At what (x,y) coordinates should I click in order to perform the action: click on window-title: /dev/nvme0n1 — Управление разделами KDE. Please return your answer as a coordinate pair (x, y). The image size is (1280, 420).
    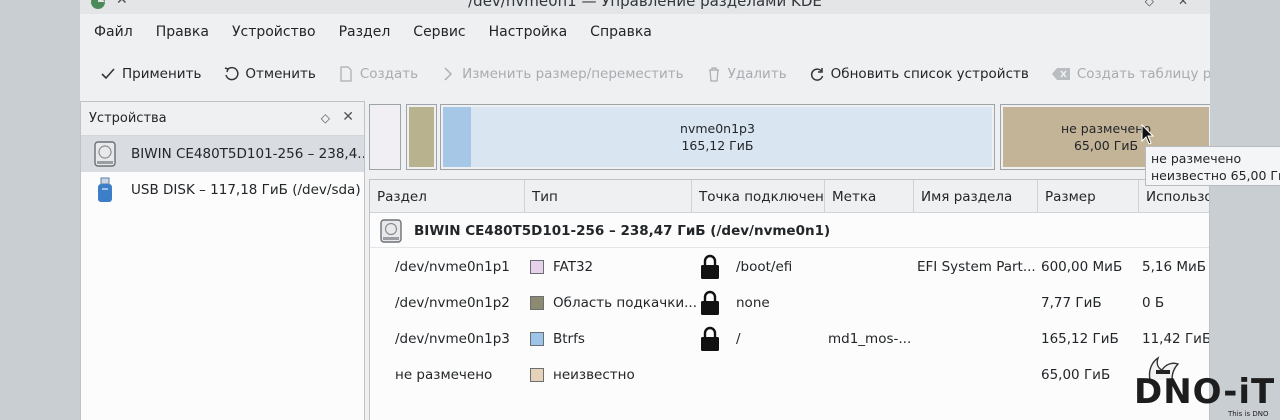
    Looking at the image, I should click on (645, 5).